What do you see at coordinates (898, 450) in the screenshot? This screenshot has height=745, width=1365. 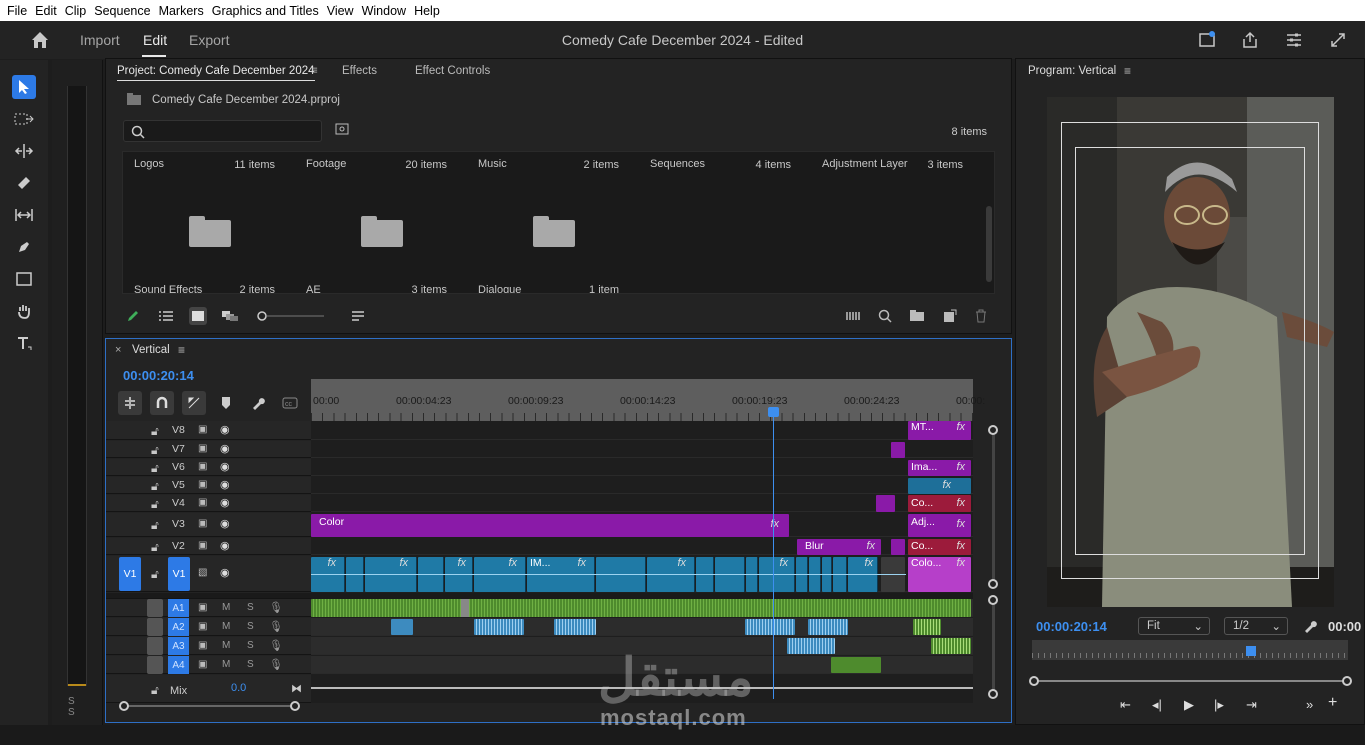 I see `clip-v7` at bounding box center [898, 450].